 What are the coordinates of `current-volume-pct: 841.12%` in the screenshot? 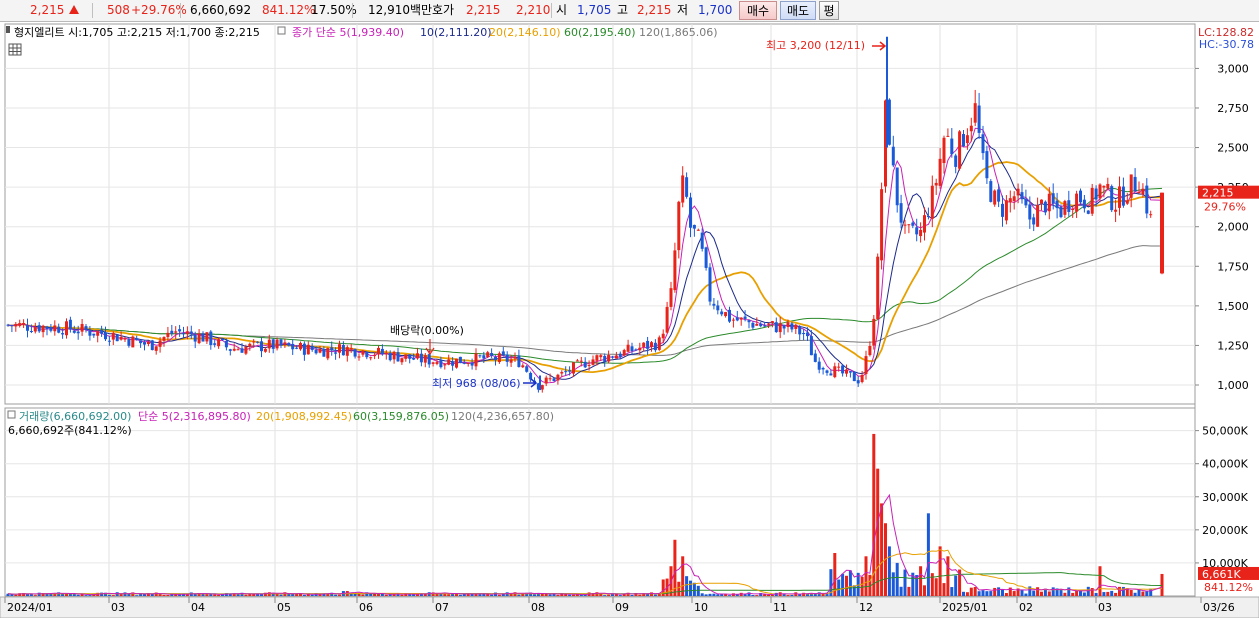 It's located at (1228, 587).